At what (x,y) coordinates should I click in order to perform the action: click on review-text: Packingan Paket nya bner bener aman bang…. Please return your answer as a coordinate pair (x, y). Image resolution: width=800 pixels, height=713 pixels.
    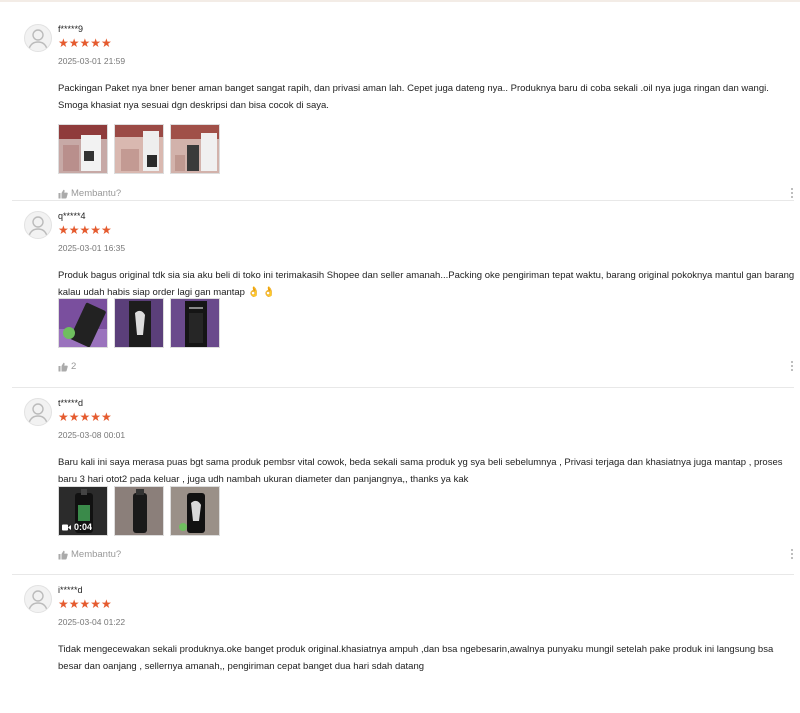
    Looking at the image, I should click on (413, 97).